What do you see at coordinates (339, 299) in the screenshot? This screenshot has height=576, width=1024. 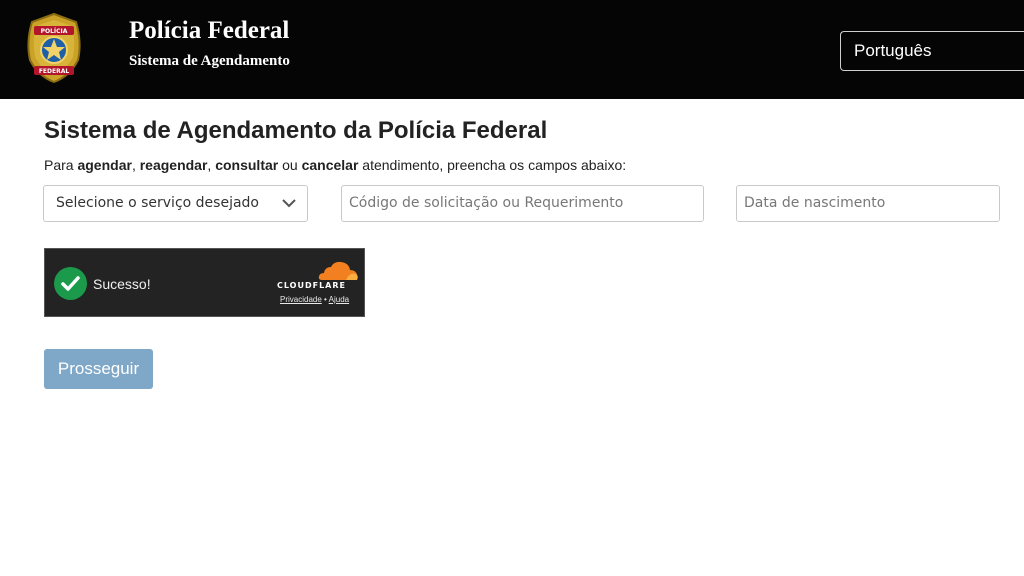 I see `help-link: Ajuda` at bounding box center [339, 299].